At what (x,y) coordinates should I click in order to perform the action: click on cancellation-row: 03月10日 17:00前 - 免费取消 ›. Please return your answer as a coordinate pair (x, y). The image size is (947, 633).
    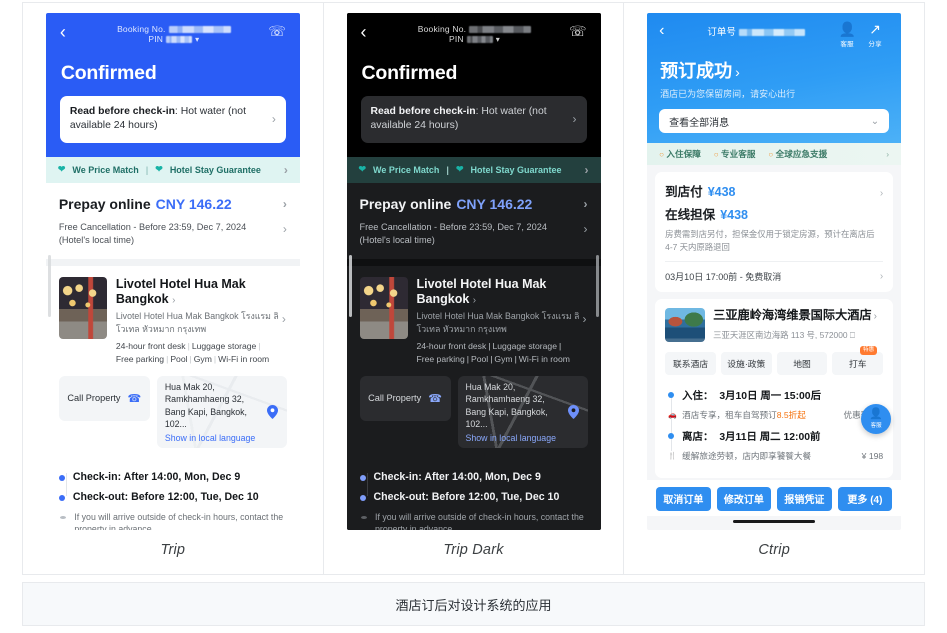
    Looking at the image, I should click on (774, 276).